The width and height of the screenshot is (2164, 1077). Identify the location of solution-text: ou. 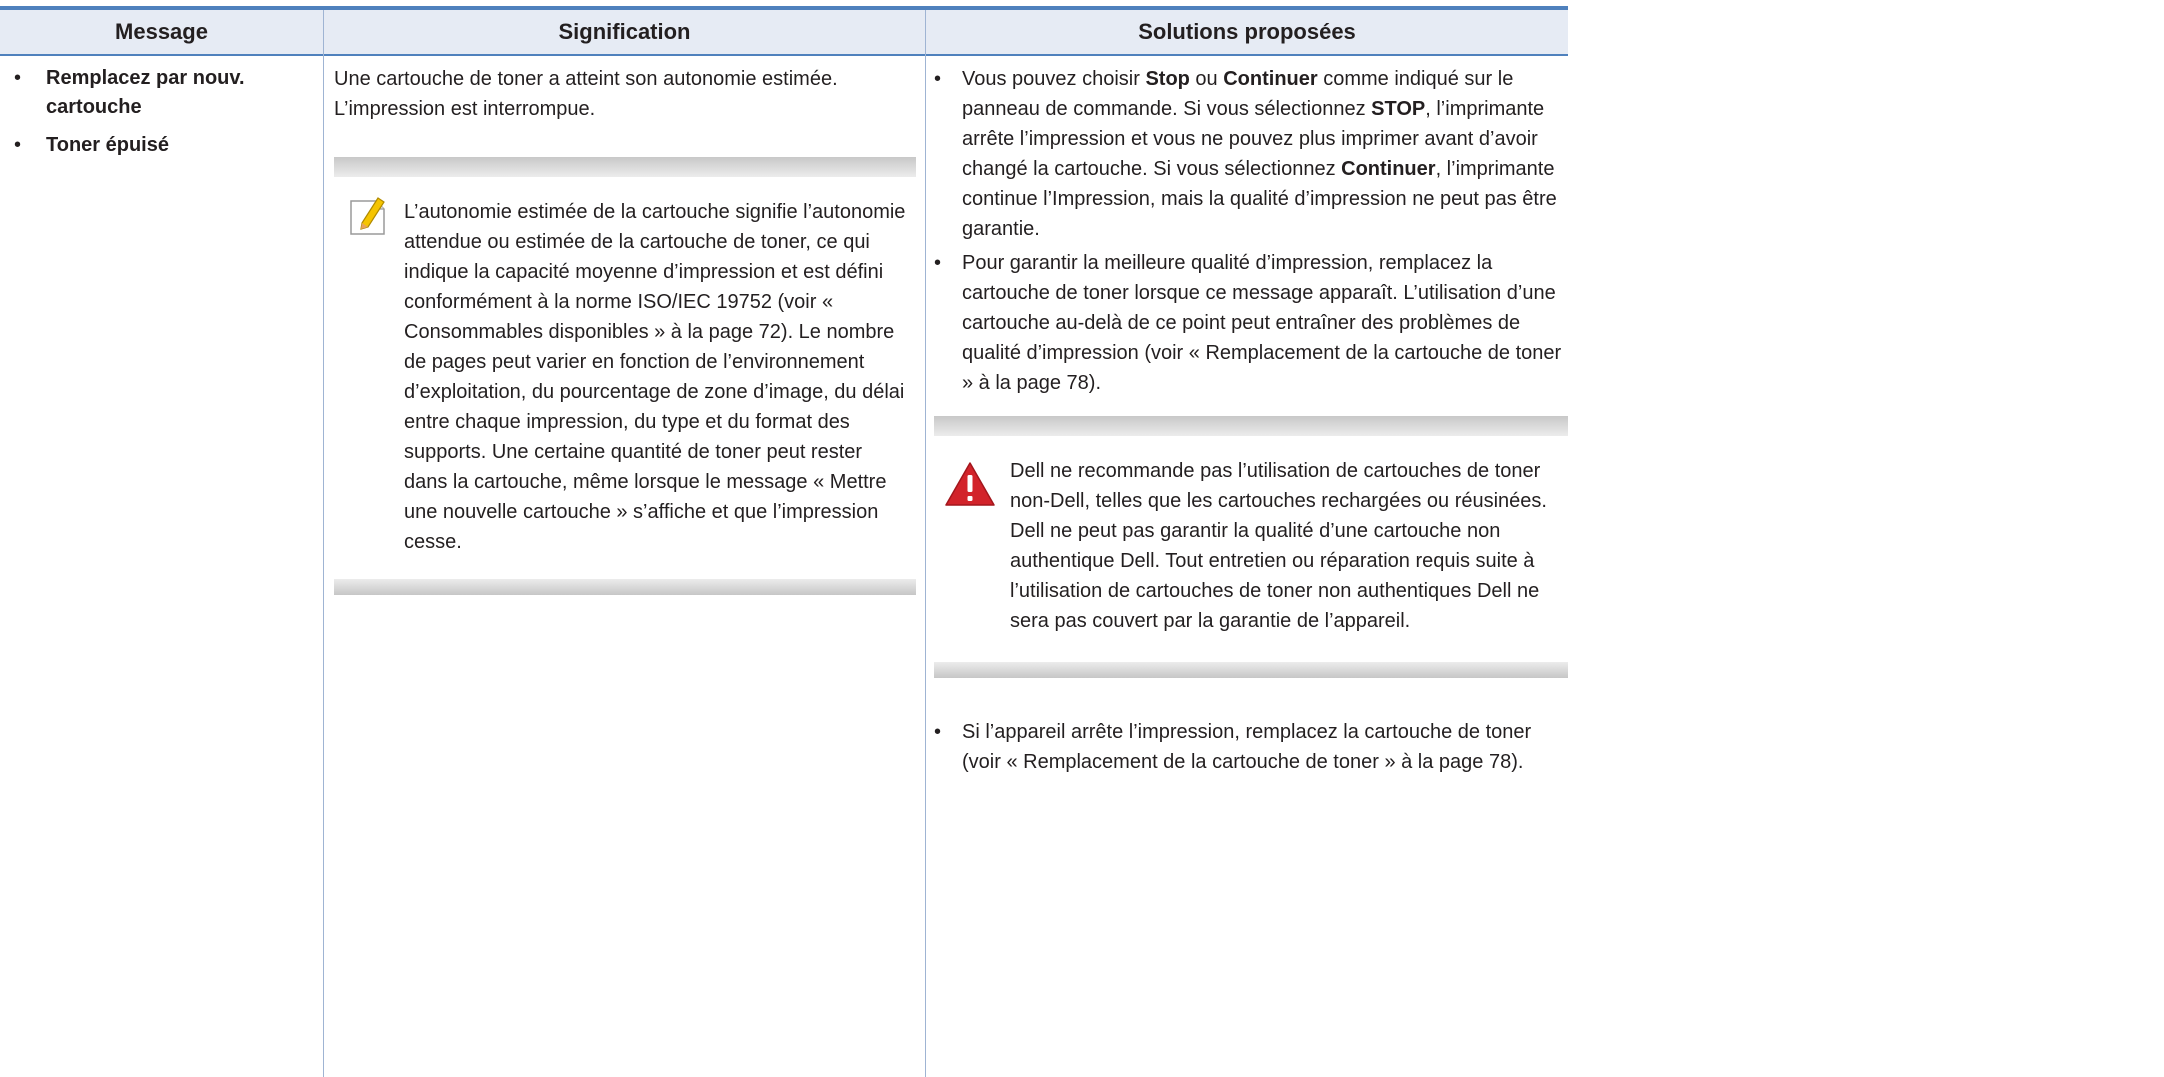
(1206, 79).